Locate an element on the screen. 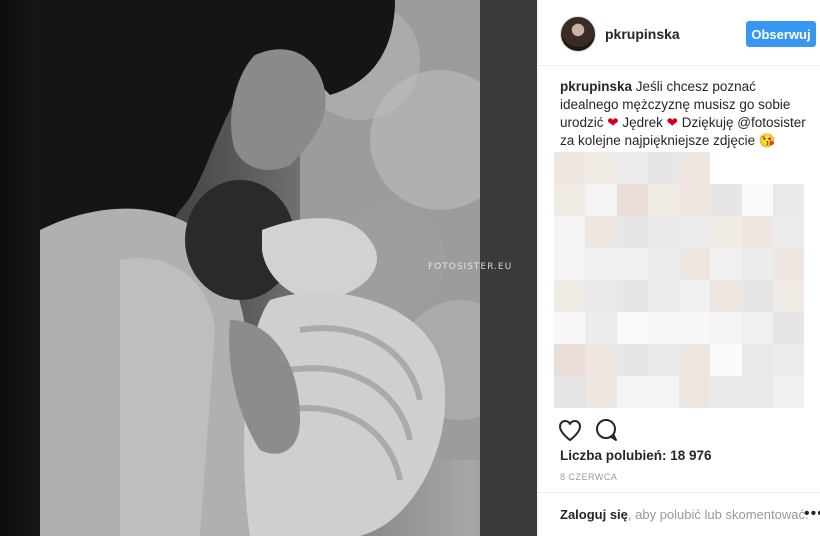  login-prompt-text: , aby polubić lub skomentować. is located at coordinates (718, 514).